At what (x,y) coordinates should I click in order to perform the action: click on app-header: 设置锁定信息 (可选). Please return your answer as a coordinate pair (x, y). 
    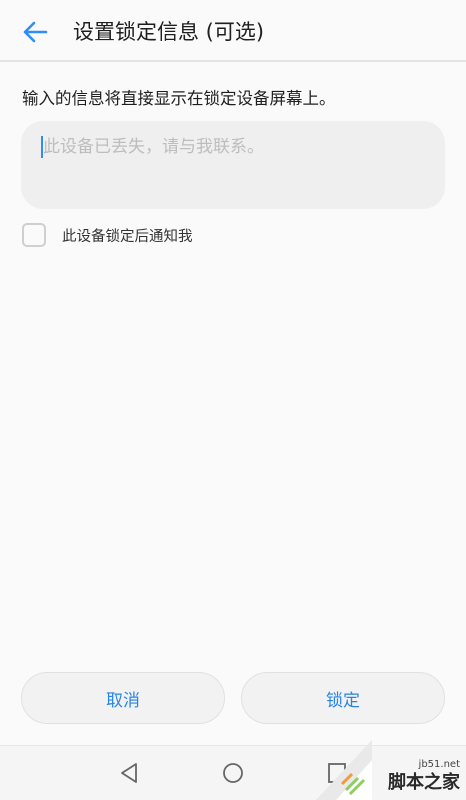
    Looking at the image, I should click on (233, 31).